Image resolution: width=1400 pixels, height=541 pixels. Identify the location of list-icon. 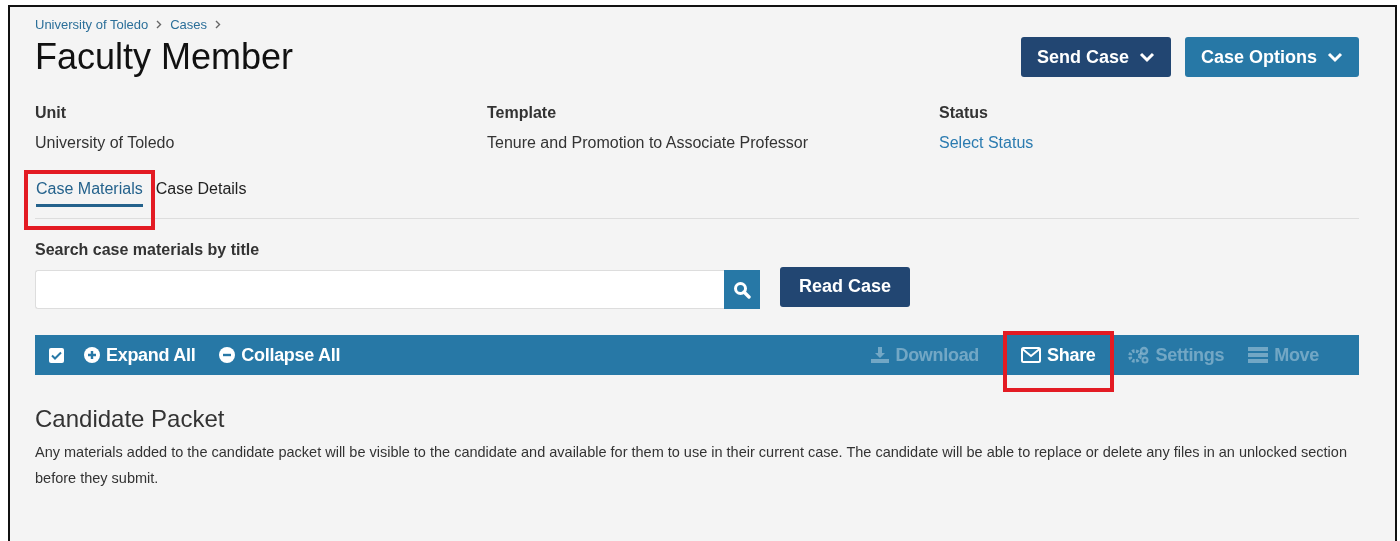
(1258, 355).